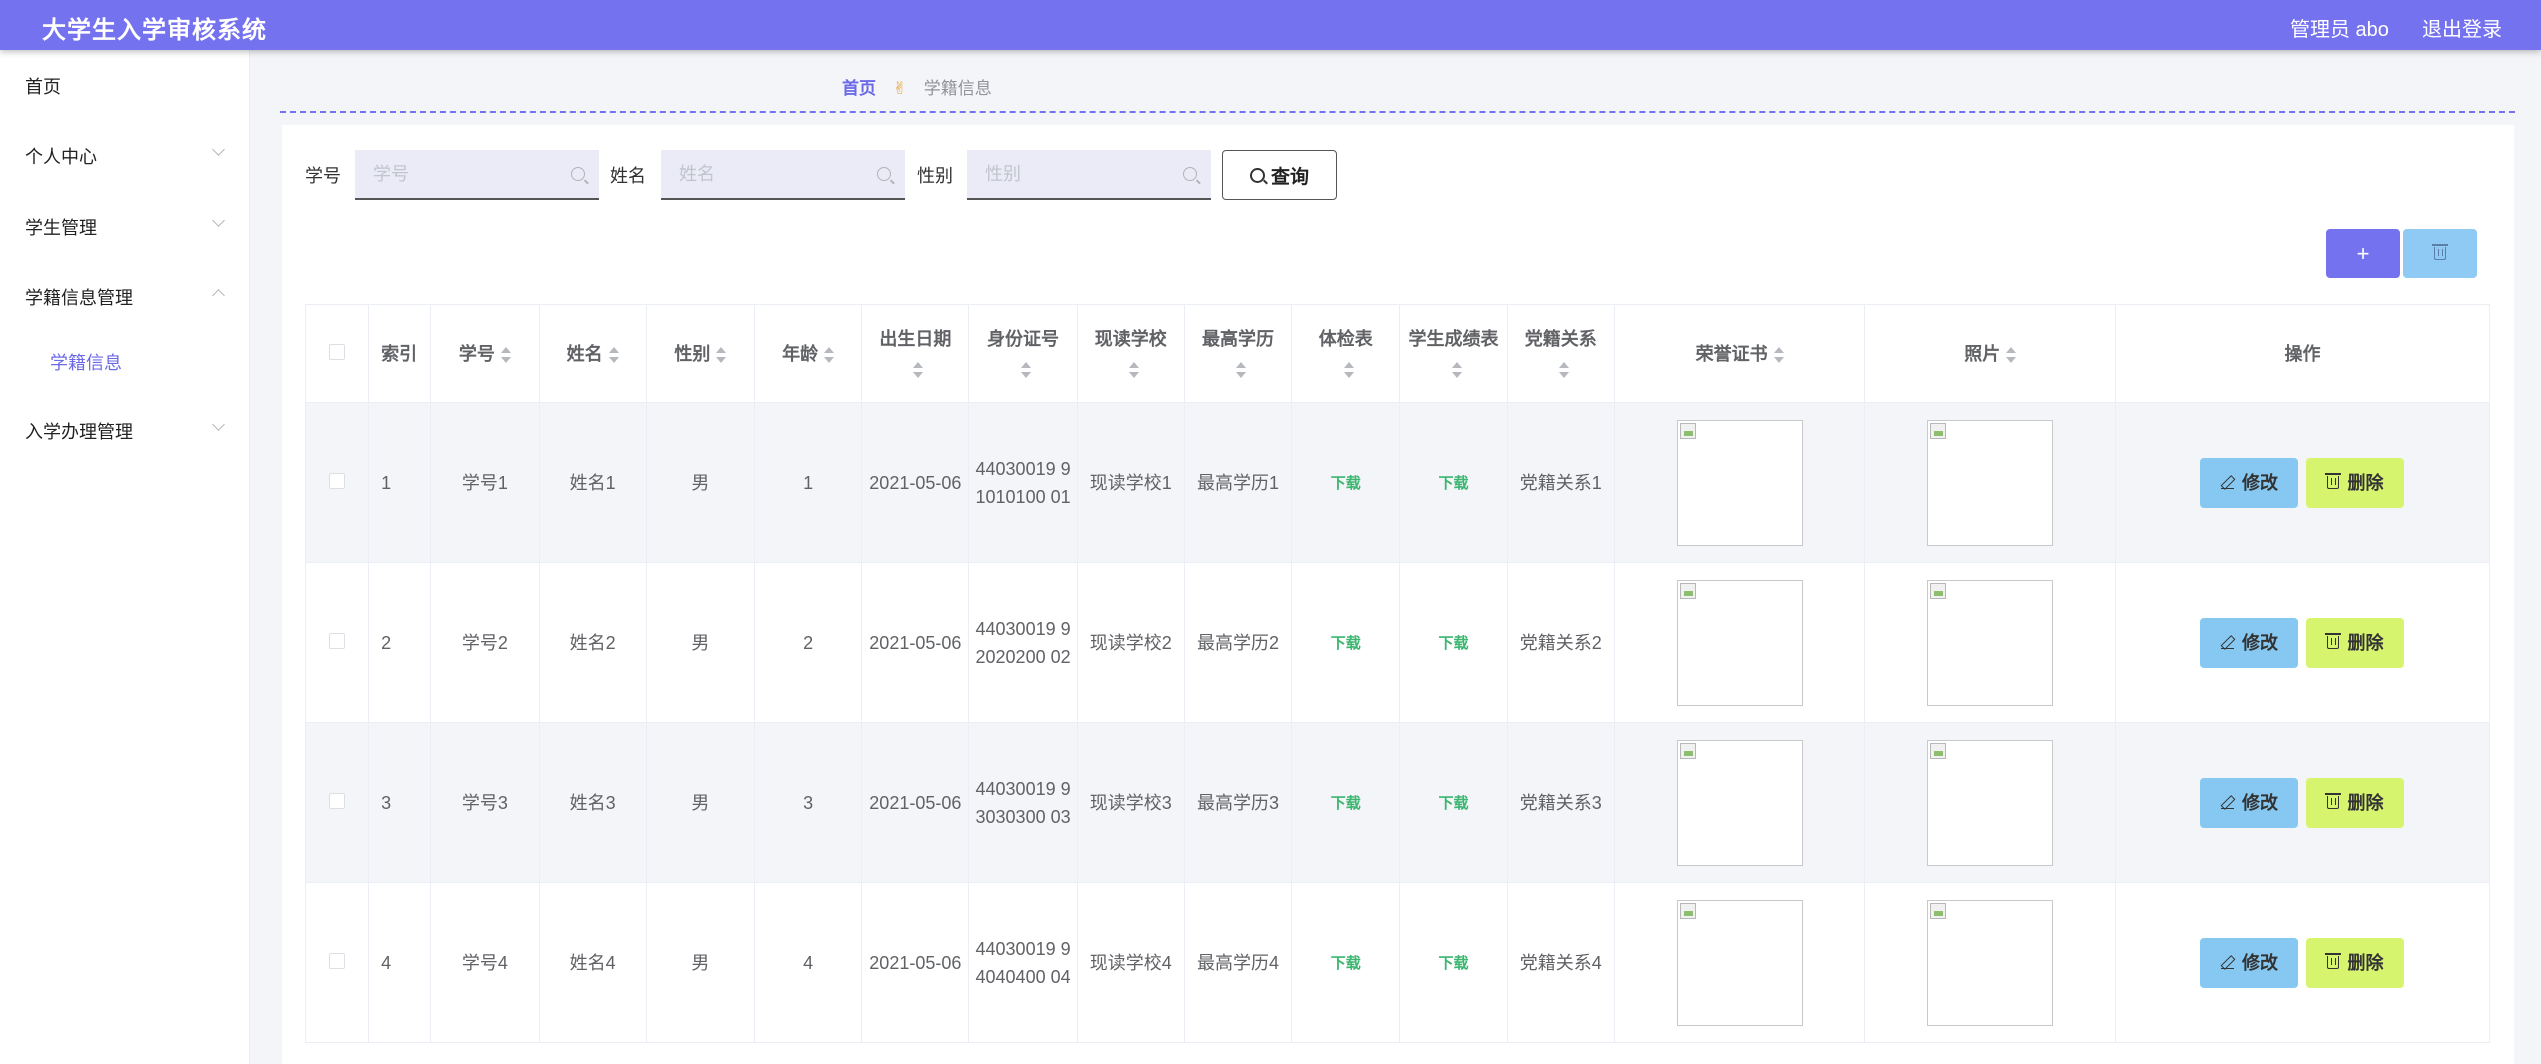 The width and height of the screenshot is (2541, 1064). I want to click on sidebar-item-personal-center: 个人中心, so click(61, 156).